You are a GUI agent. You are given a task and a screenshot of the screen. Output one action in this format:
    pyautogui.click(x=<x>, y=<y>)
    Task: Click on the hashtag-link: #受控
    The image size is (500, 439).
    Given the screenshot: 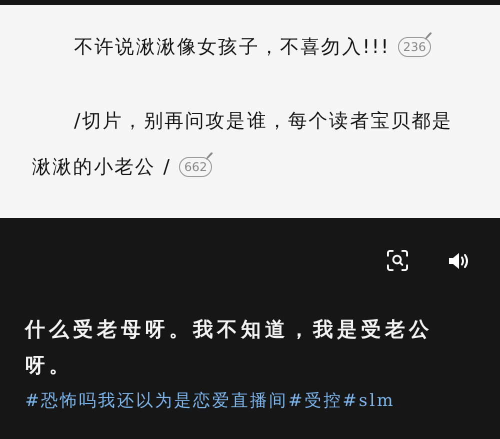 What is the action you would take?
    pyautogui.click(x=315, y=401)
    